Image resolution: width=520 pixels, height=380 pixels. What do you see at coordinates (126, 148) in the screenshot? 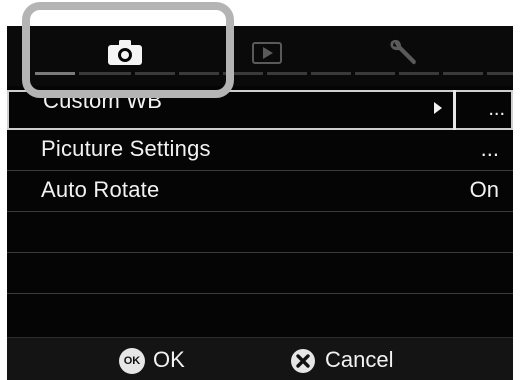
I see `menu-item-label: Picuture Settings` at bounding box center [126, 148].